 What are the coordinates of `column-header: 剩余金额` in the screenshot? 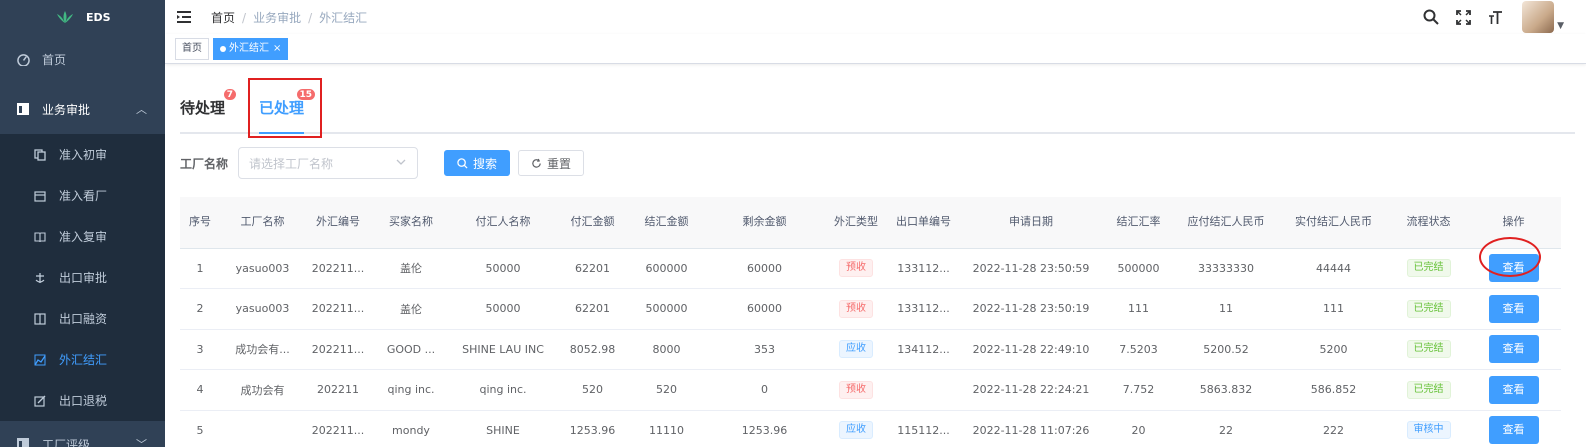 It's located at (764, 223).